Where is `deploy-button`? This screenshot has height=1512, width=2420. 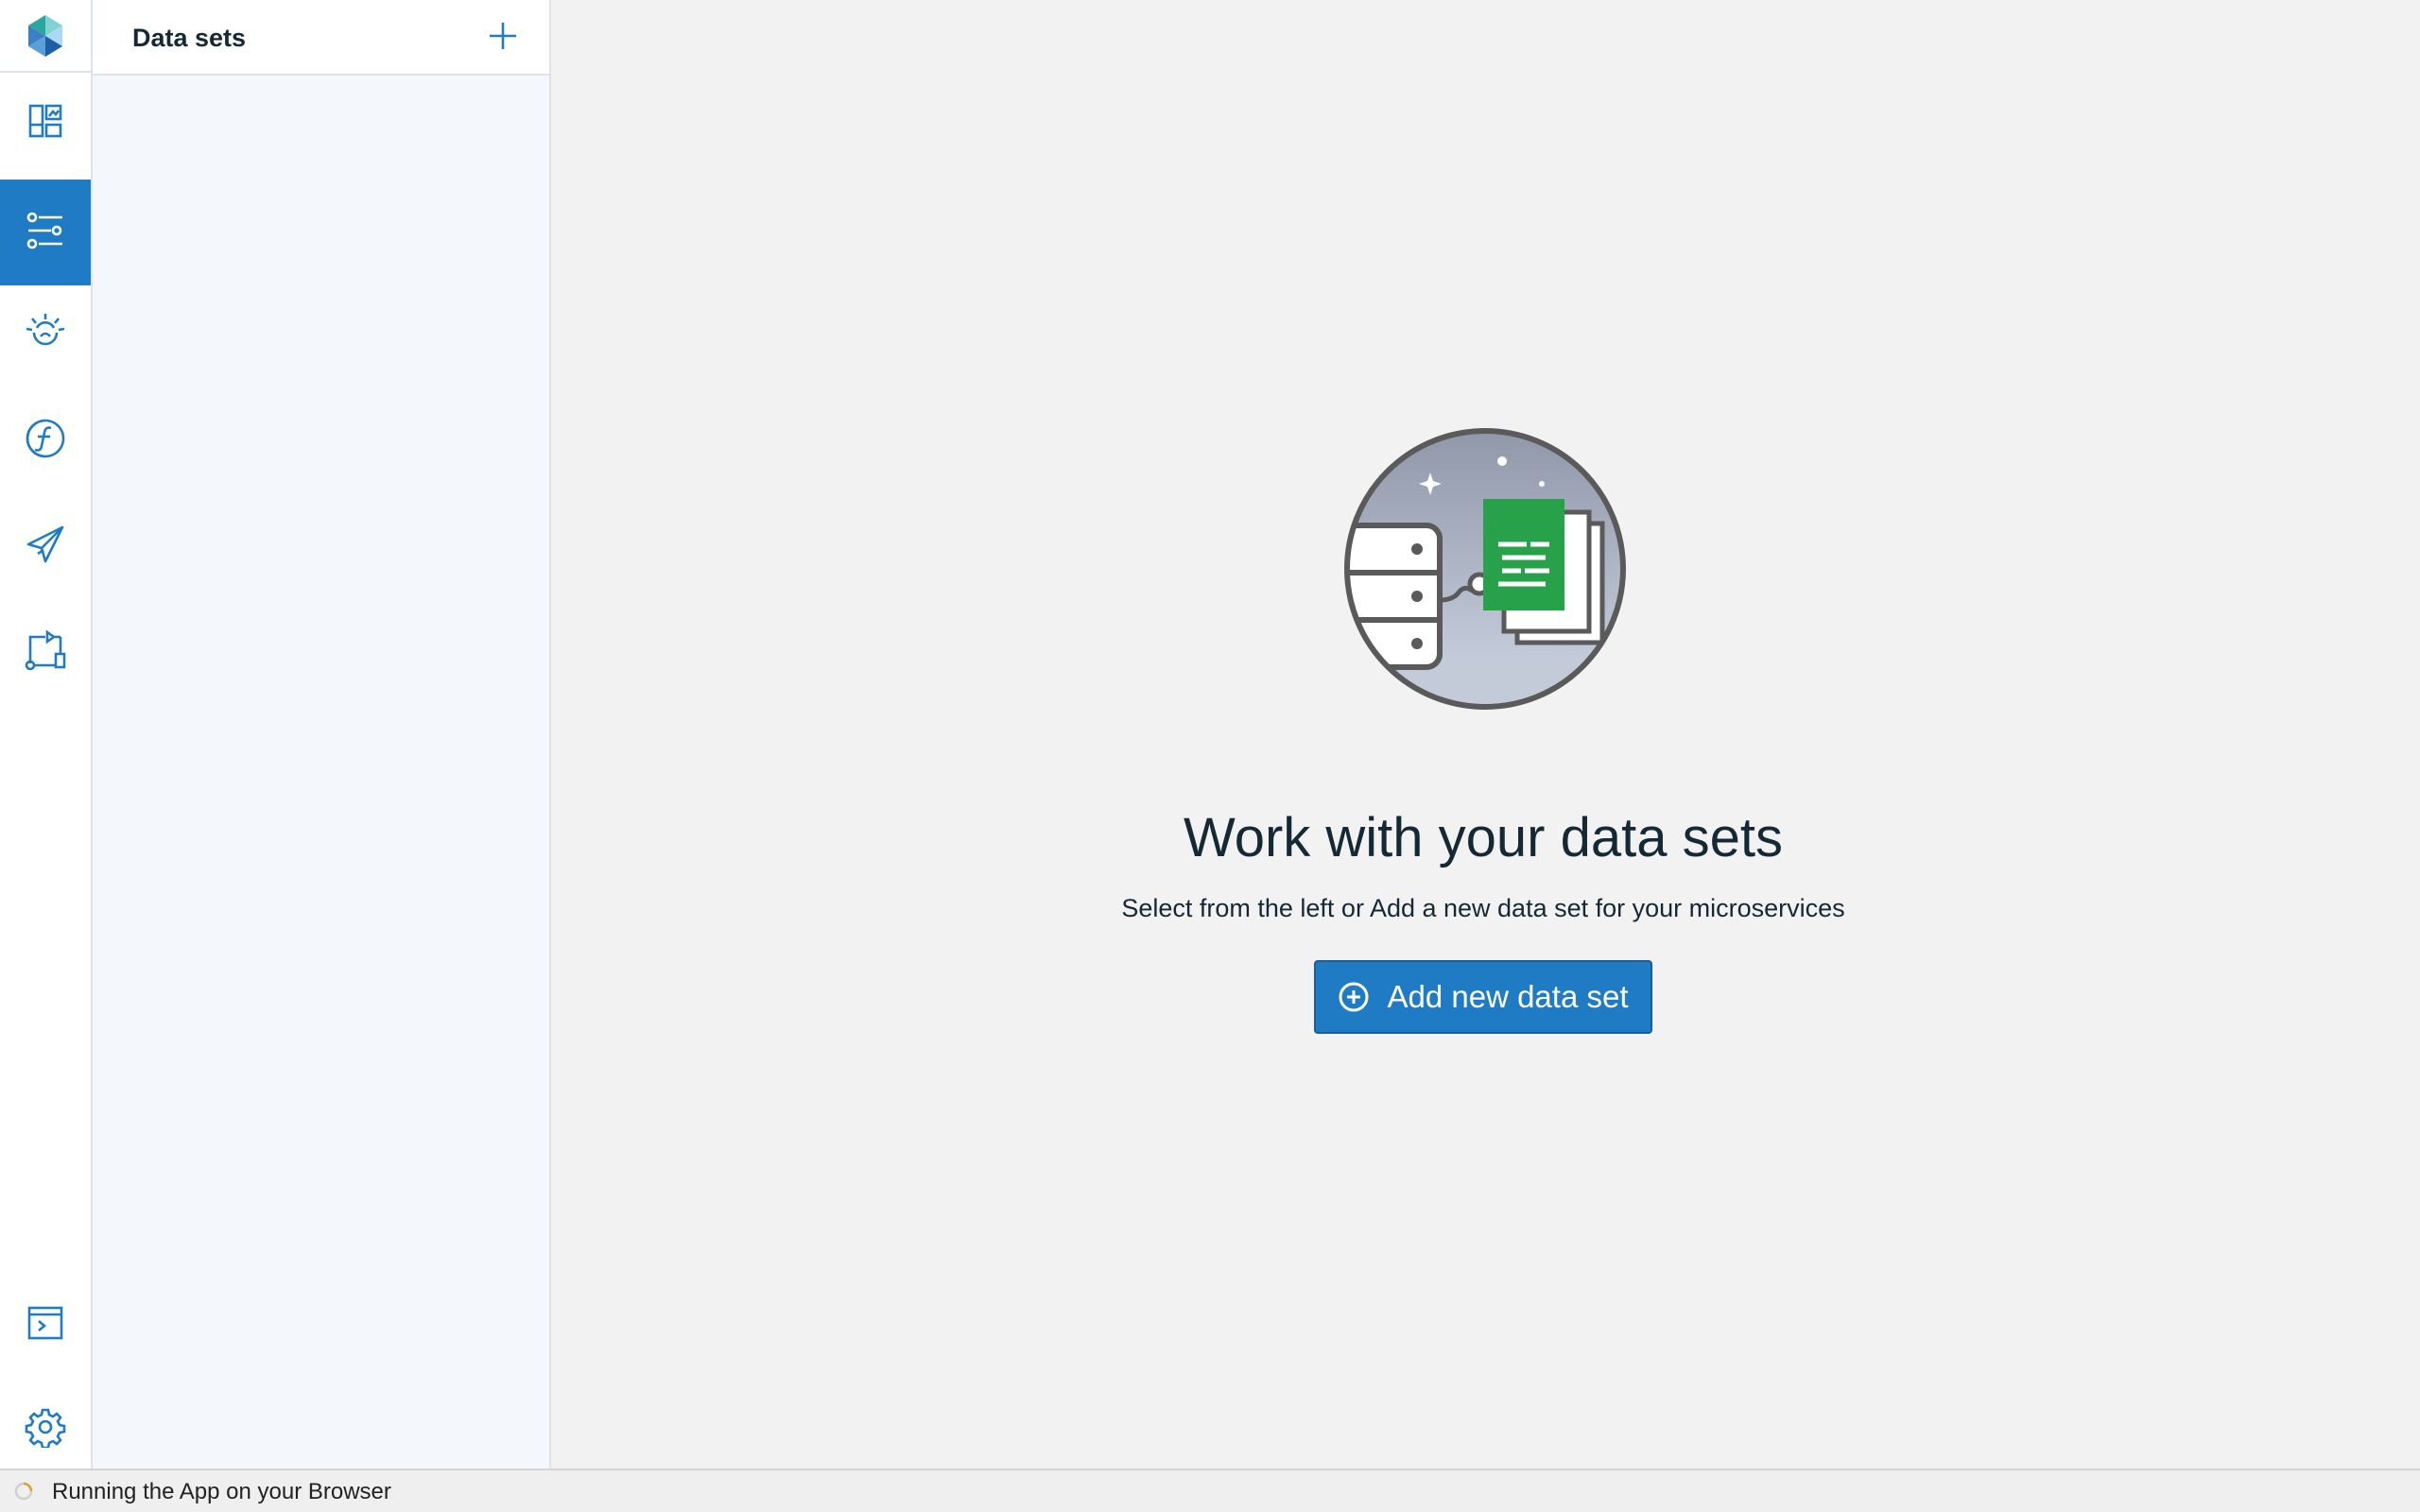
deploy-button is located at coordinates (45, 546).